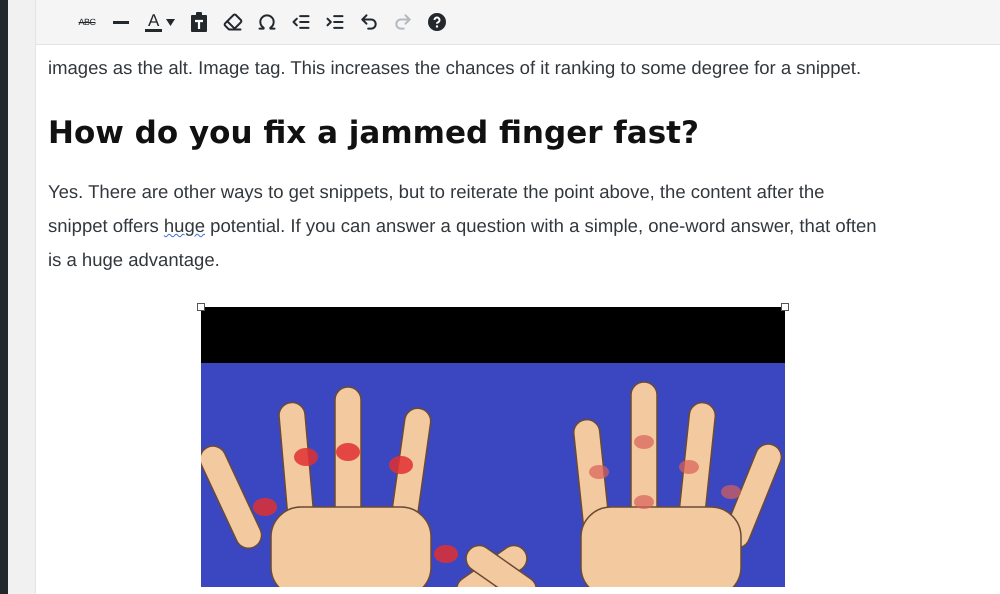 Image resolution: width=1000 pixels, height=594 pixels. I want to click on undo-icon, so click(369, 22).